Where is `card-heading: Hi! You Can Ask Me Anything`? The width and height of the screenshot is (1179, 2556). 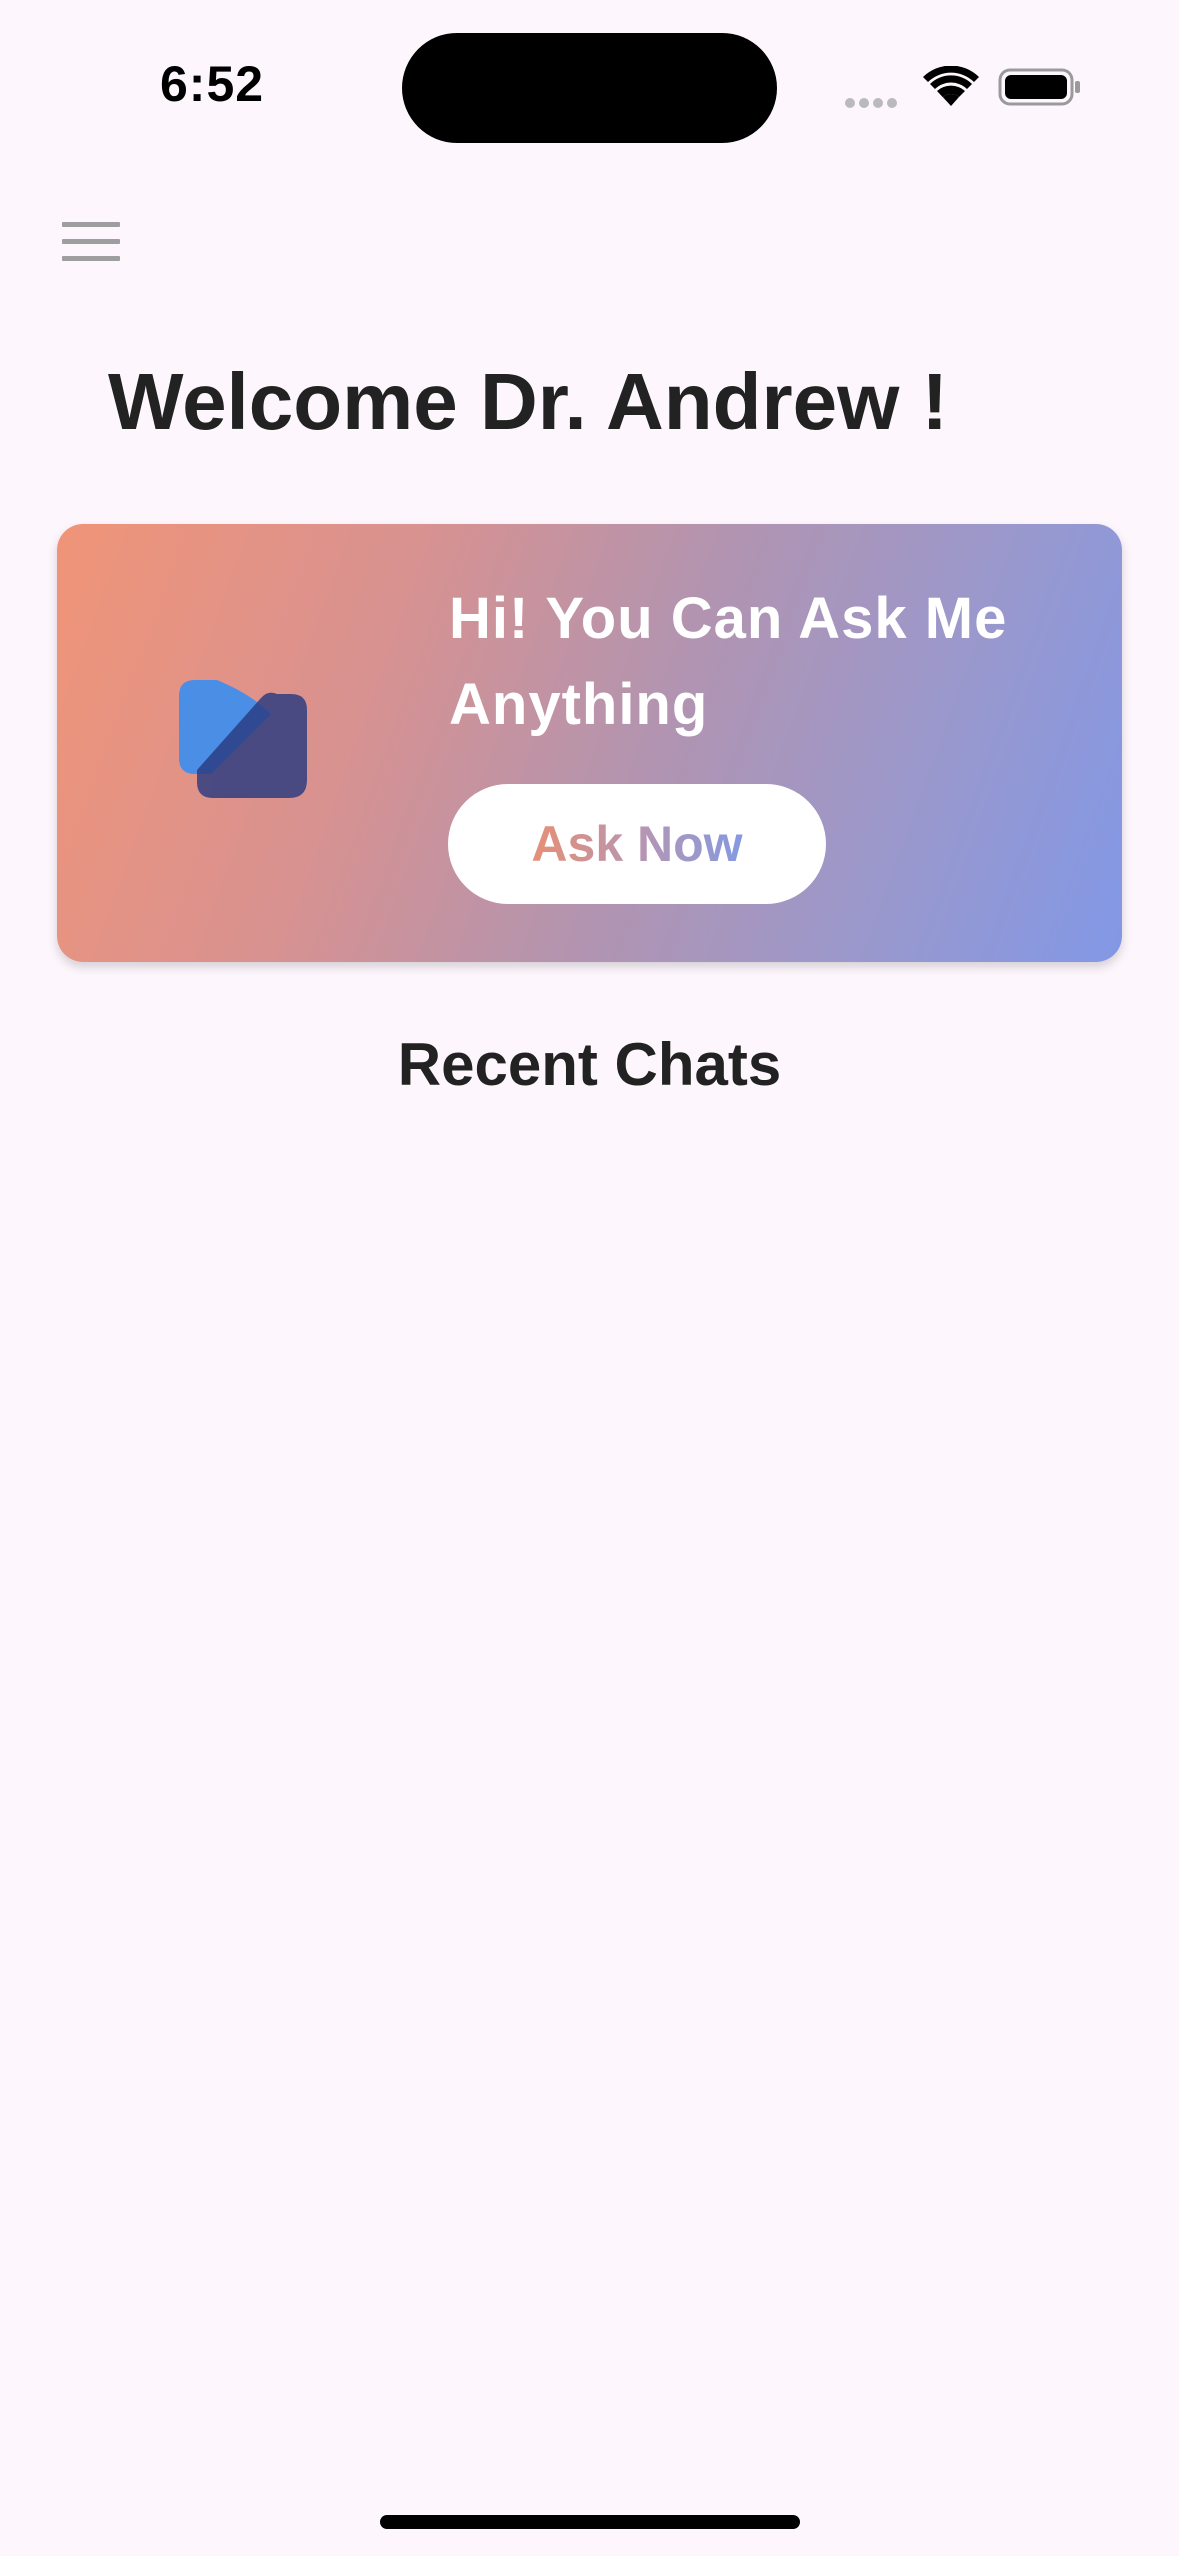 card-heading: Hi! You Can Ask Me Anything is located at coordinates (728, 661).